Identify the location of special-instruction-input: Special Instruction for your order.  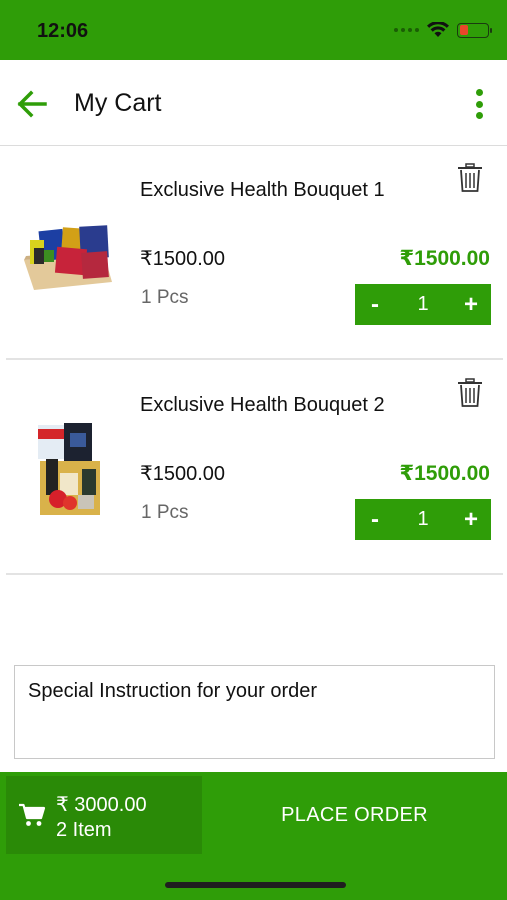
(254, 712).